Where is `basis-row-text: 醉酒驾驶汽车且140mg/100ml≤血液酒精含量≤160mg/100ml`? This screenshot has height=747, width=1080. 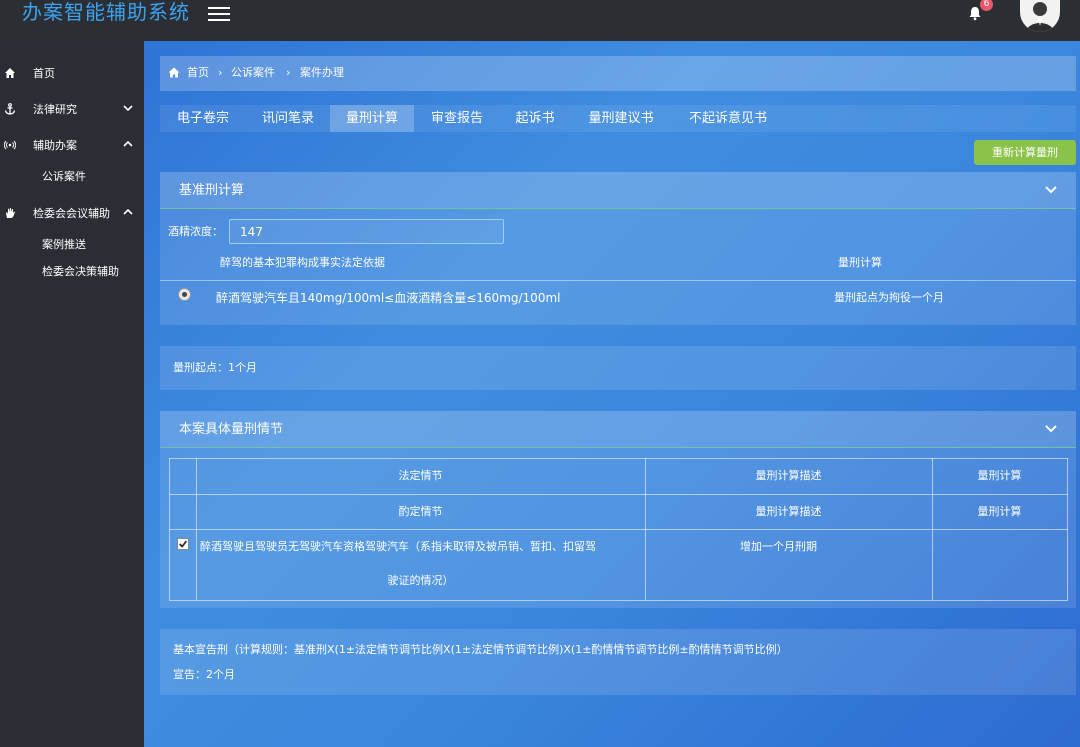 basis-row-text: 醉酒驾驶汽车且140mg/100ml≤血液酒精含量≤160mg/100ml is located at coordinates (388, 298).